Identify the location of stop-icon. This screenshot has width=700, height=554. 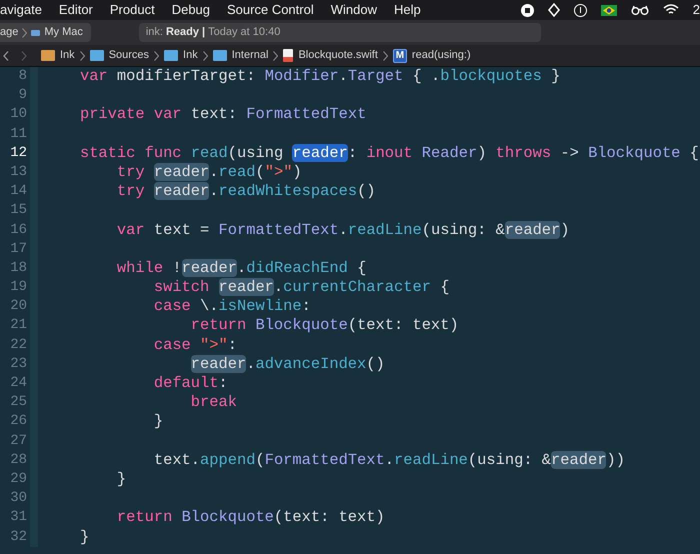
(527, 10).